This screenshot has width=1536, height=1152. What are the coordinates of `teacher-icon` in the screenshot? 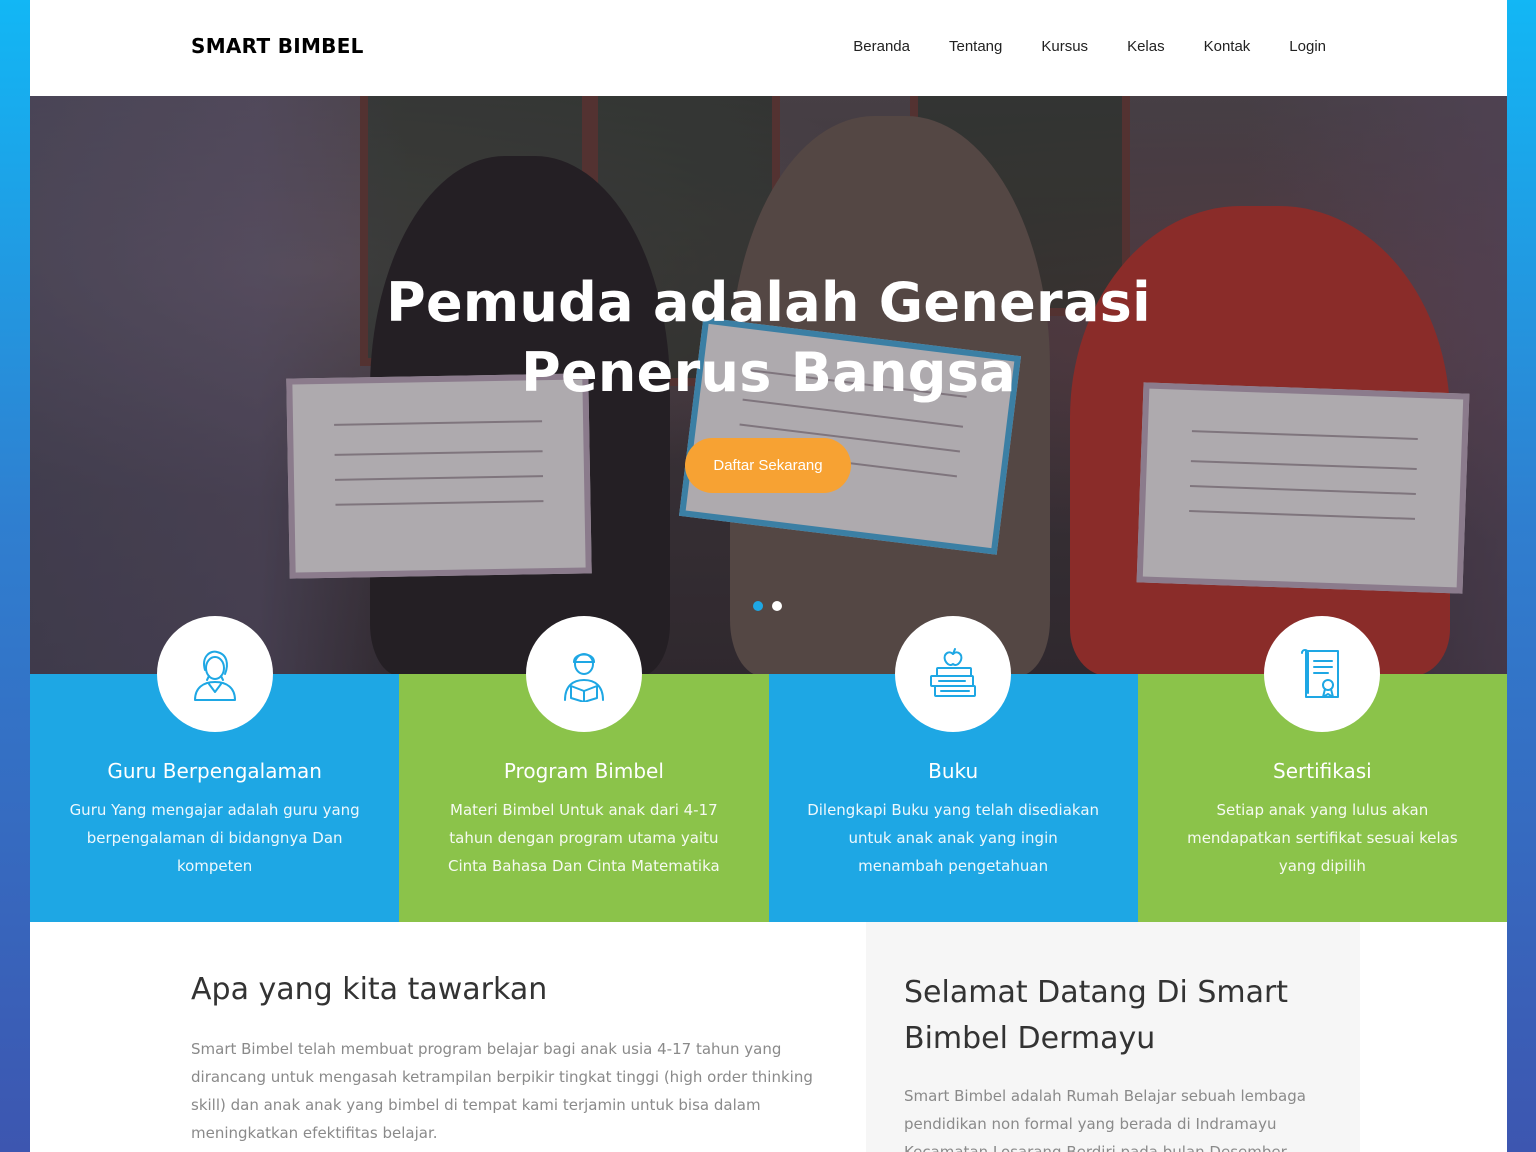 It's located at (214, 675).